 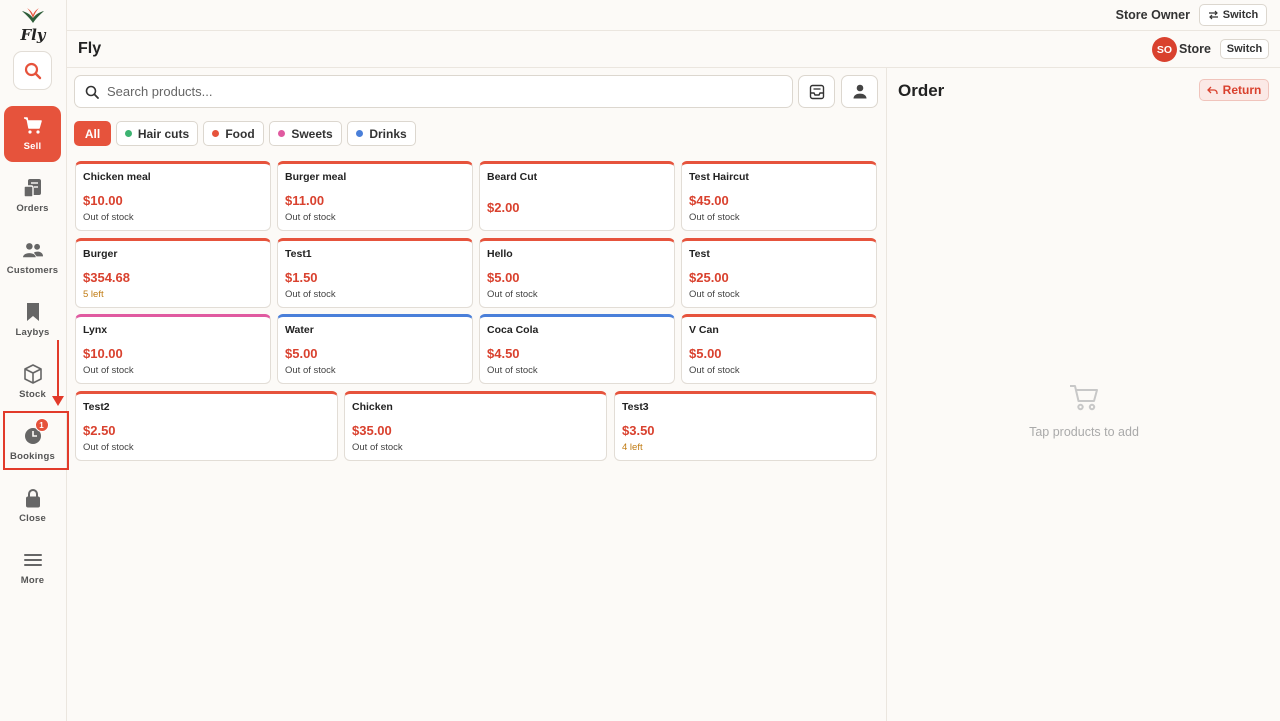 What do you see at coordinates (96, 407) in the screenshot?
I see `product-name: Test2` at bounding box center [96, 407].